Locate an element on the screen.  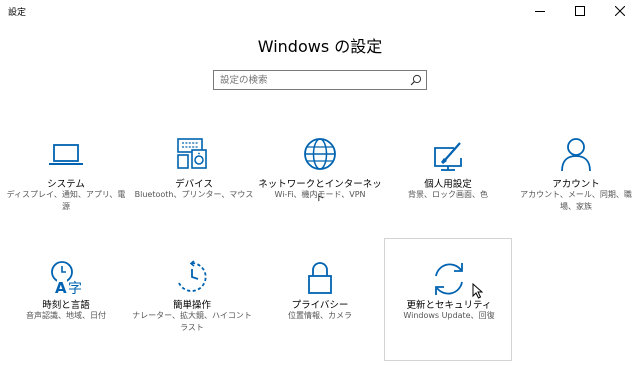
personalization-icon is located at coordinates (448, 156).